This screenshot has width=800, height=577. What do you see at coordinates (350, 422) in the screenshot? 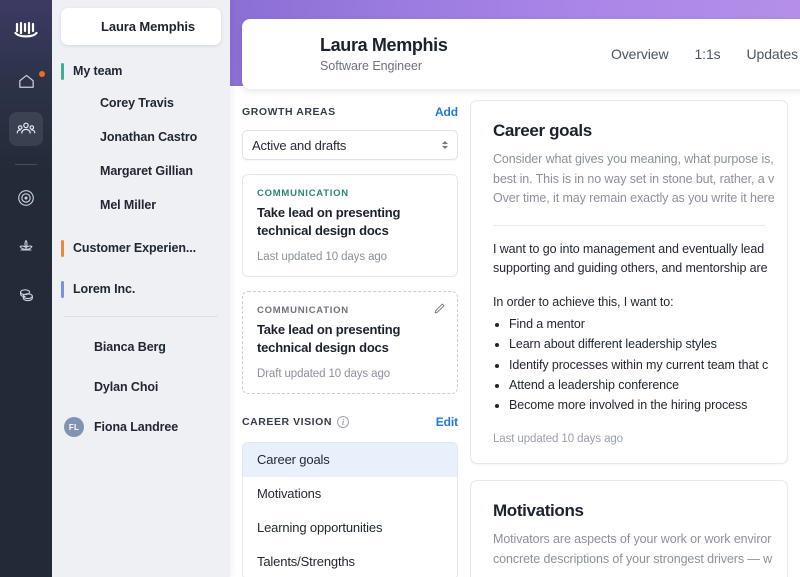
I see `career-vision-header: CAREER VISION i Edit` at bounding box center [350, 422].